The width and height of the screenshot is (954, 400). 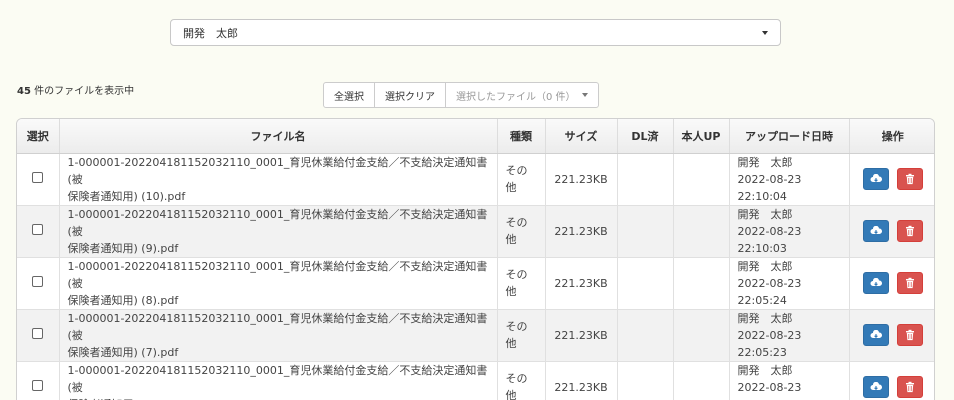 I want to click on uploaded-at-cell: 開発 太郎 2022-08-23 22:10:04, so click(x=789, y=179).